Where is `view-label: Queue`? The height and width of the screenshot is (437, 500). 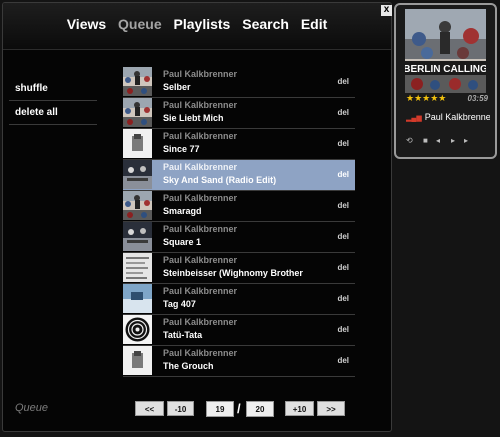
view-label: Queue is located at coordinates (32, 408).